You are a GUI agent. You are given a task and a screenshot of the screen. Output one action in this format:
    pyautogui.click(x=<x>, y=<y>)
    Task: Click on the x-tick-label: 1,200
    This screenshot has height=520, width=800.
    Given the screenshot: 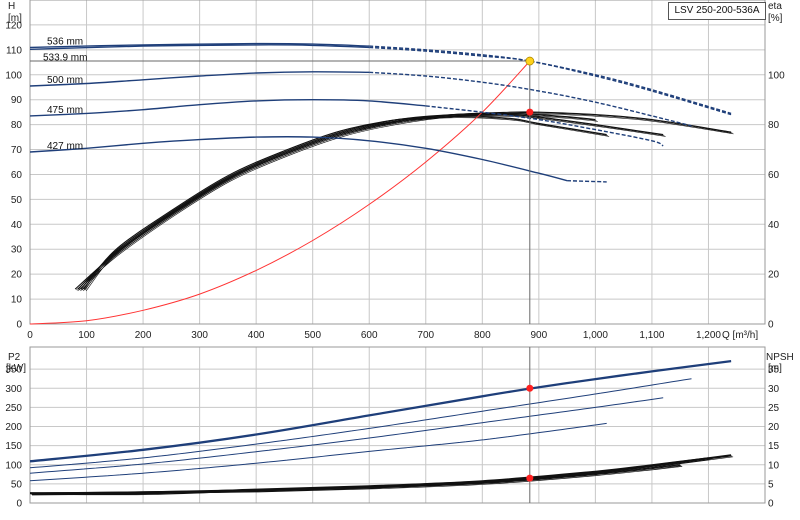 What is the action you would take?
    pyautogui.click(x=708, y=335)
    